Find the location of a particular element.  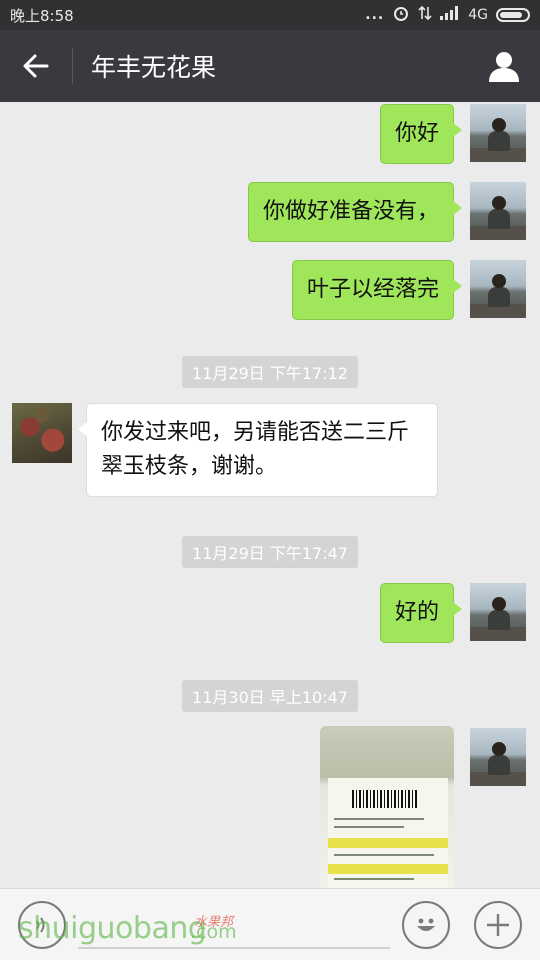

shipping-label-image is located at coordinates (388, 833).